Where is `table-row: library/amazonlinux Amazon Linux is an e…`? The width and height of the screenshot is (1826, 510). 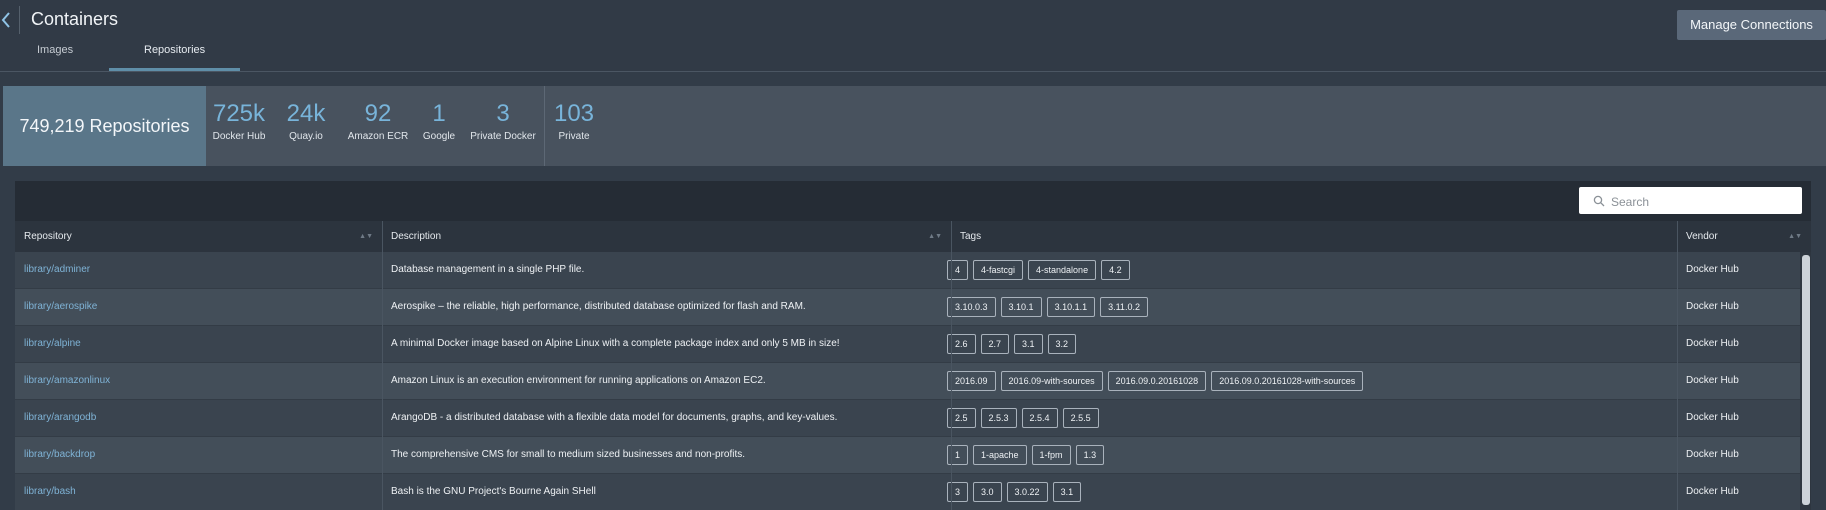
table-row: library/amazonlinux Amazon Linux is an e… is located at coordinates (907, 381).